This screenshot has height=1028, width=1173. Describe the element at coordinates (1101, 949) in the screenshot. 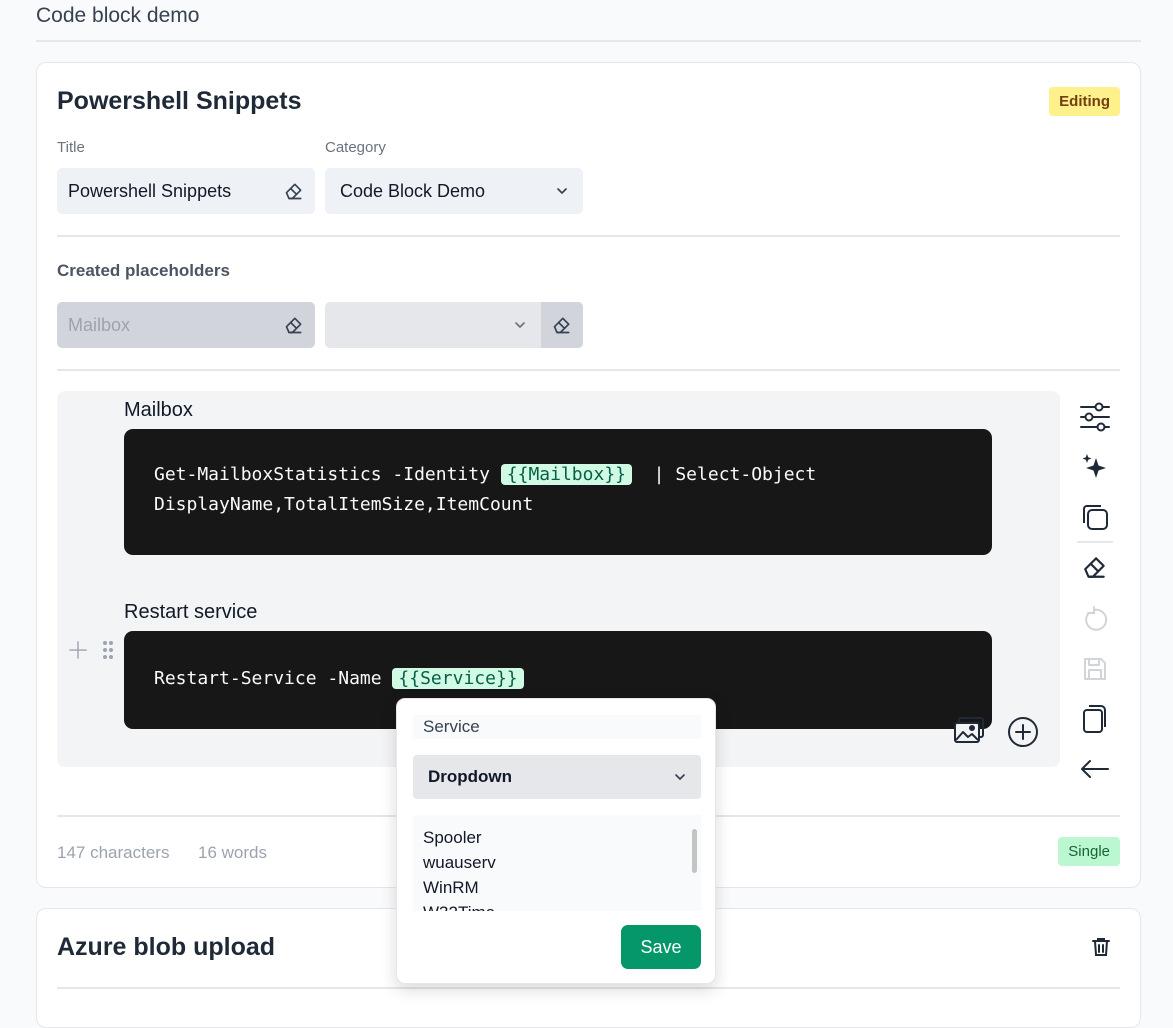

I see `trash-icon` at that location.